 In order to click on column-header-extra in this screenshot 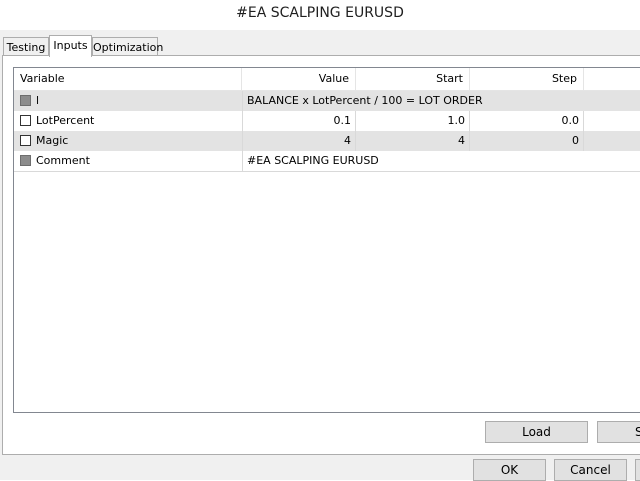, I will do `click(612, 79)`.